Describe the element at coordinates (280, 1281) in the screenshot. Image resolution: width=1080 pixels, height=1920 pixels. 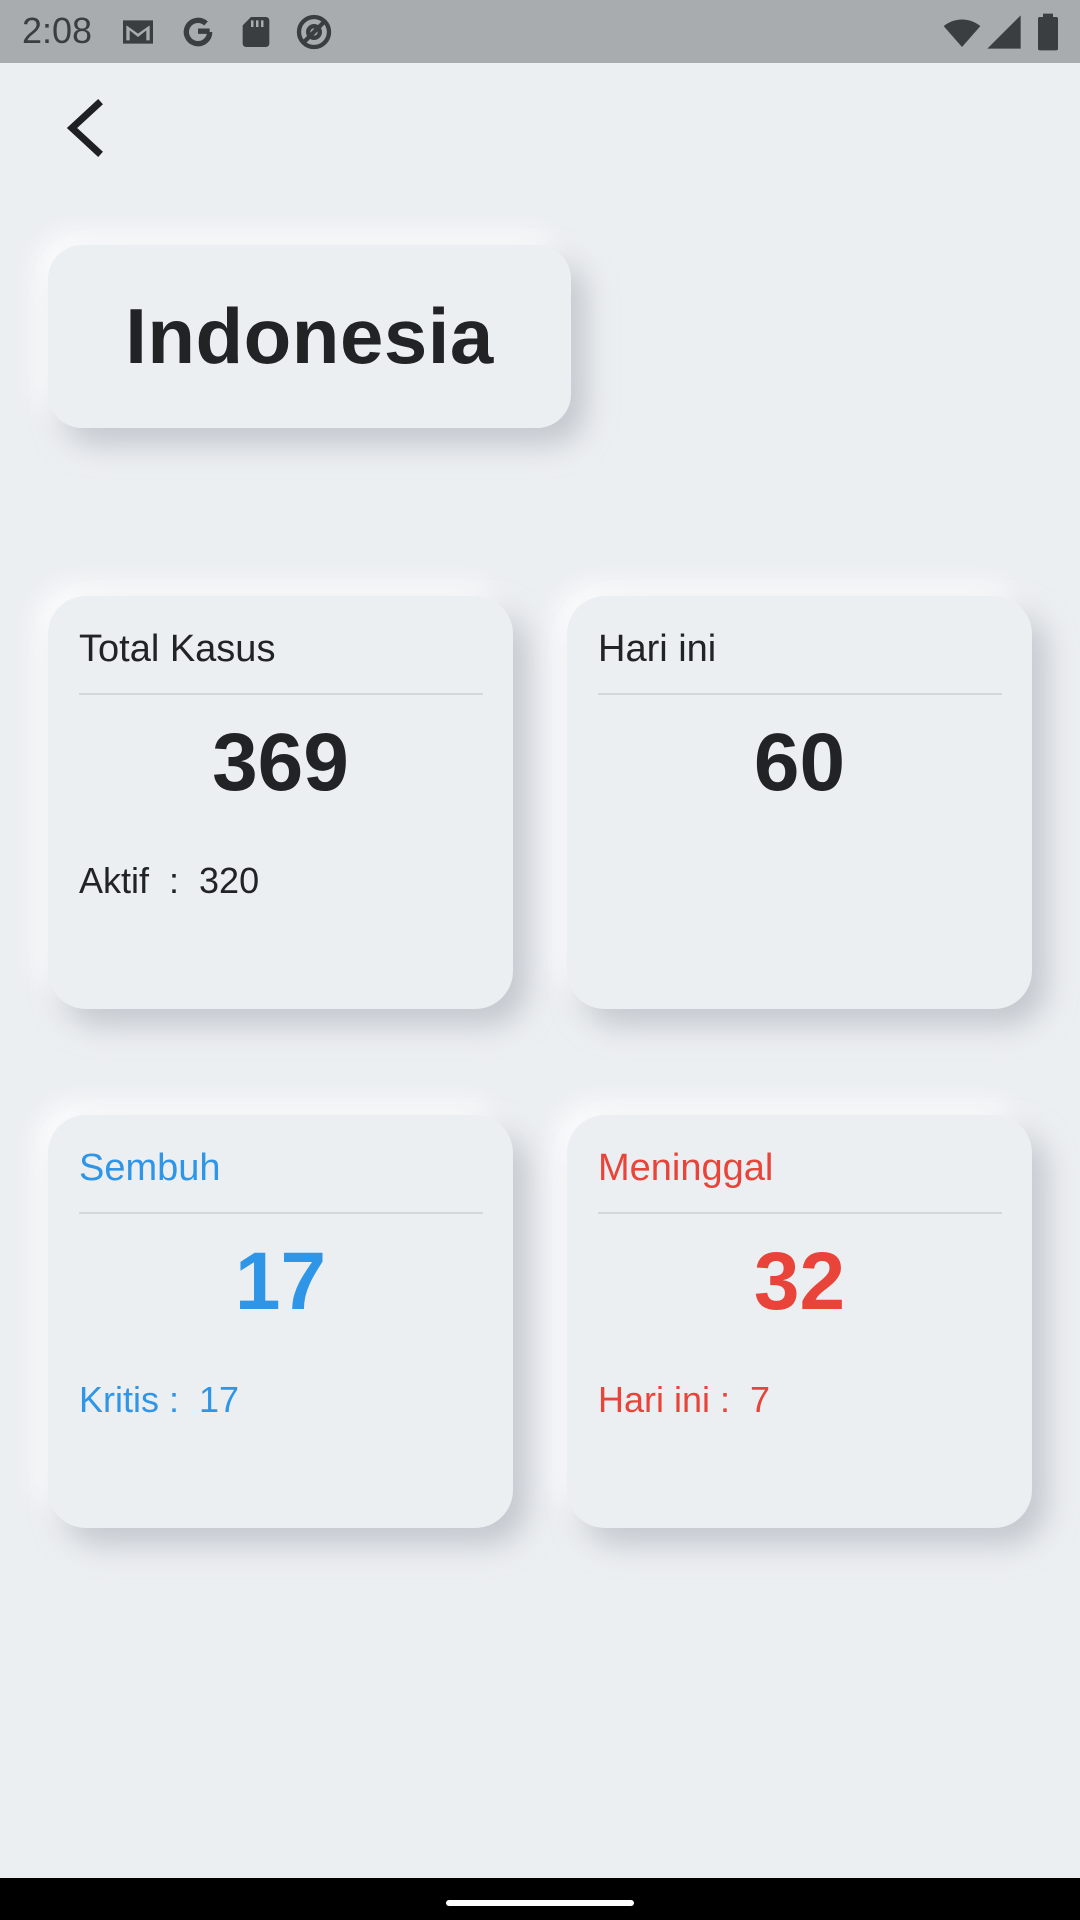
I see `recovered-value: 17` at that location.